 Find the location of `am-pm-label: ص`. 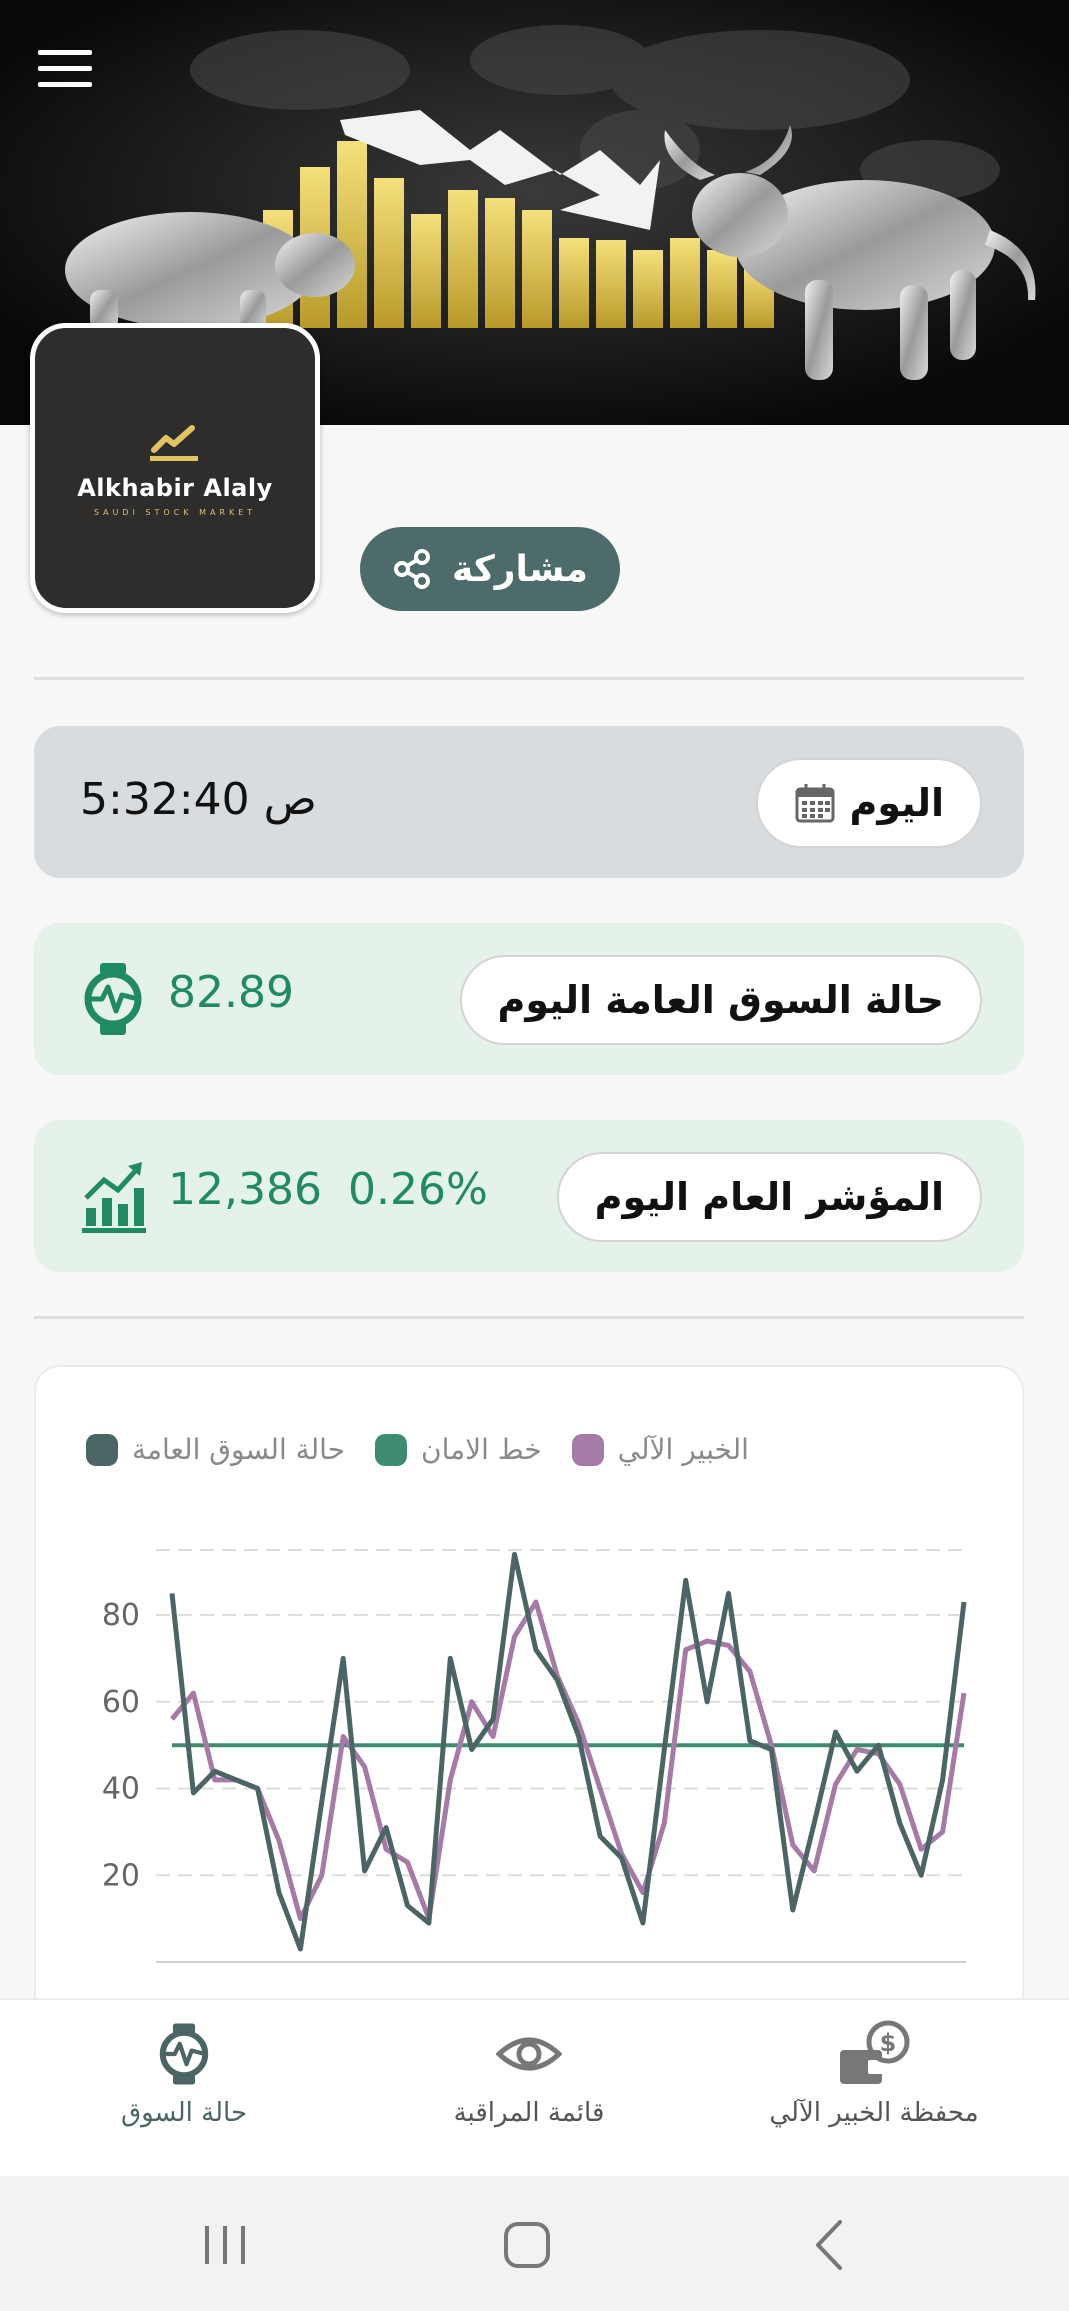

am-pm-label: ص is located at coordinates (290, 799).